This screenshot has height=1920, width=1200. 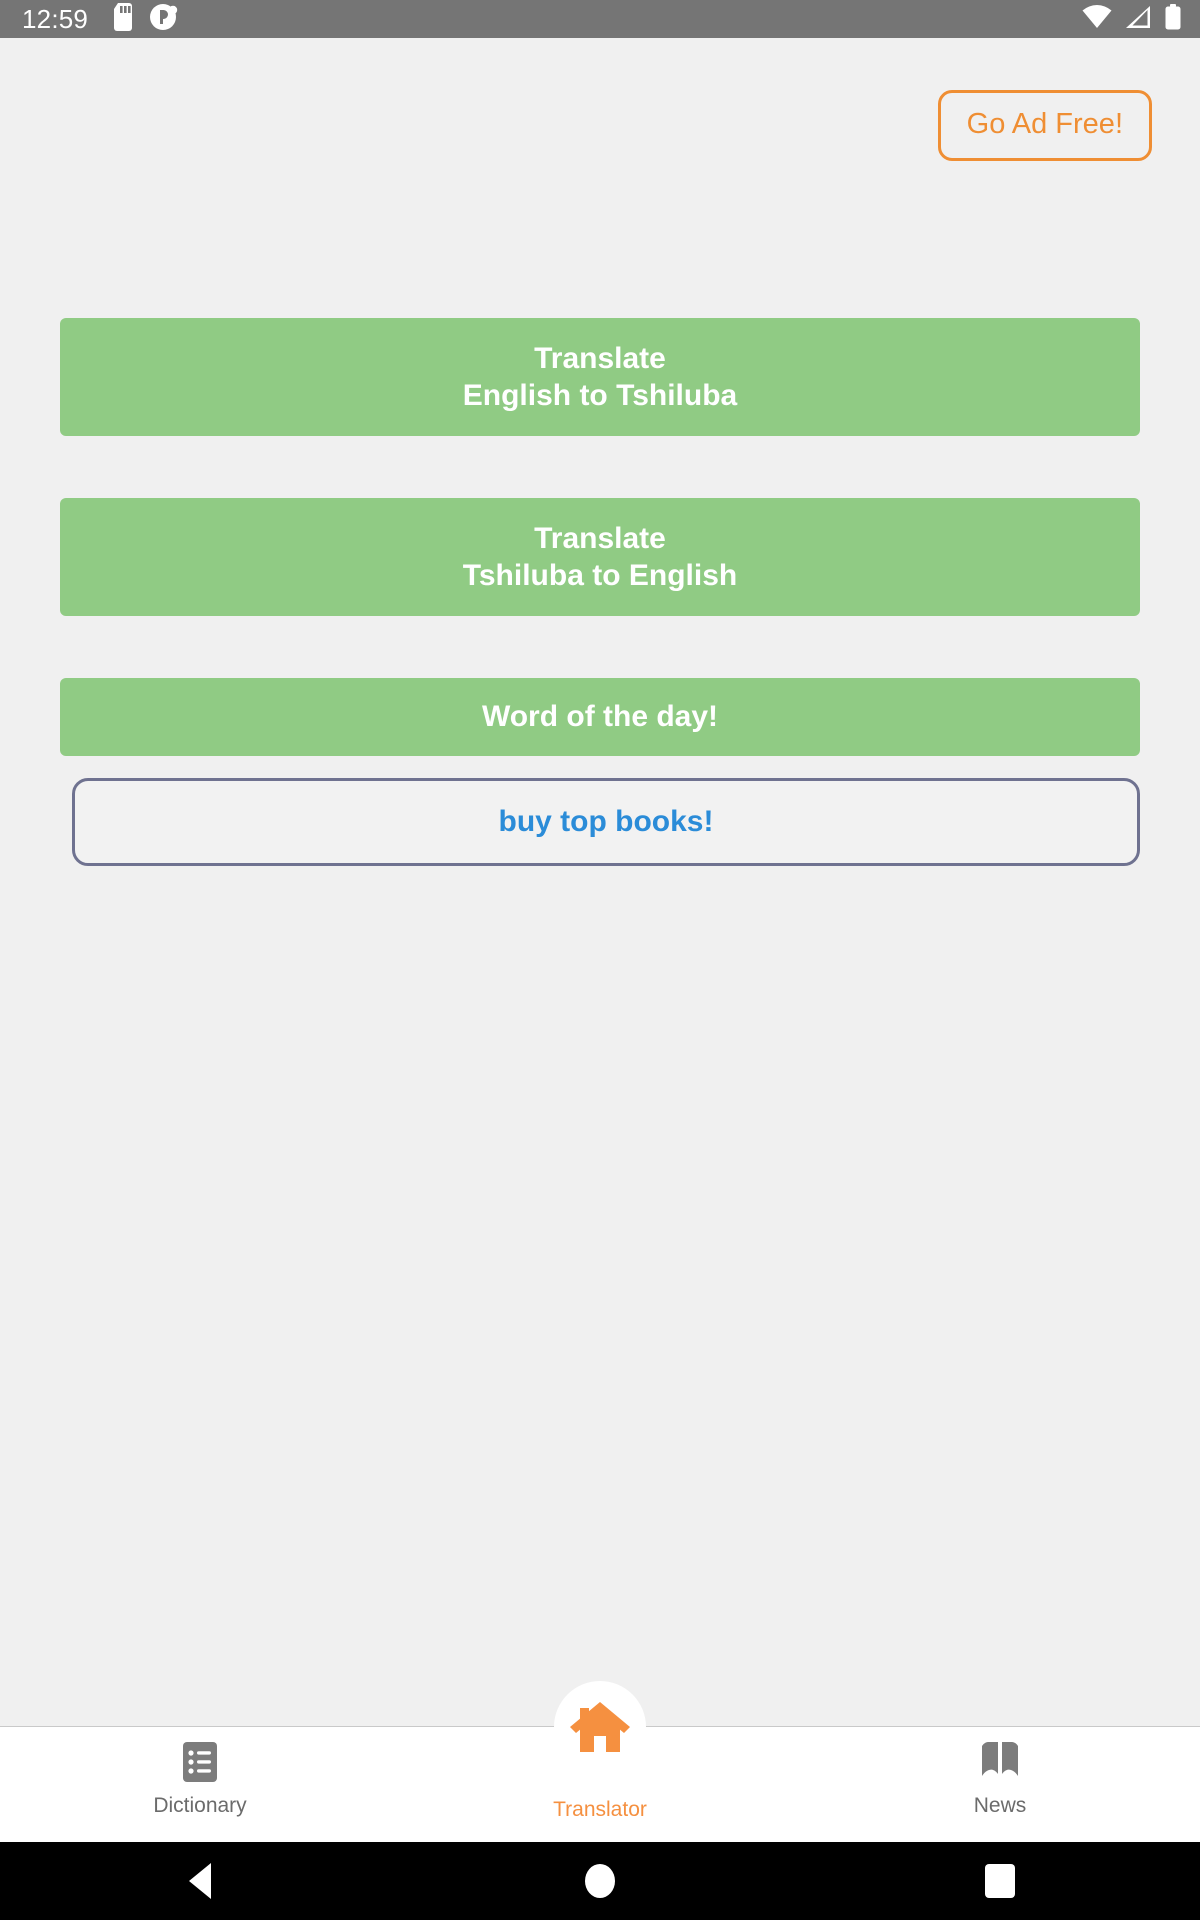 What do you see at coordinates (600, 557) in the screenshot?
I see `translate-tshiluba-to-english-button: Translate Tshiluba to English` at bounding box center [600, 557].